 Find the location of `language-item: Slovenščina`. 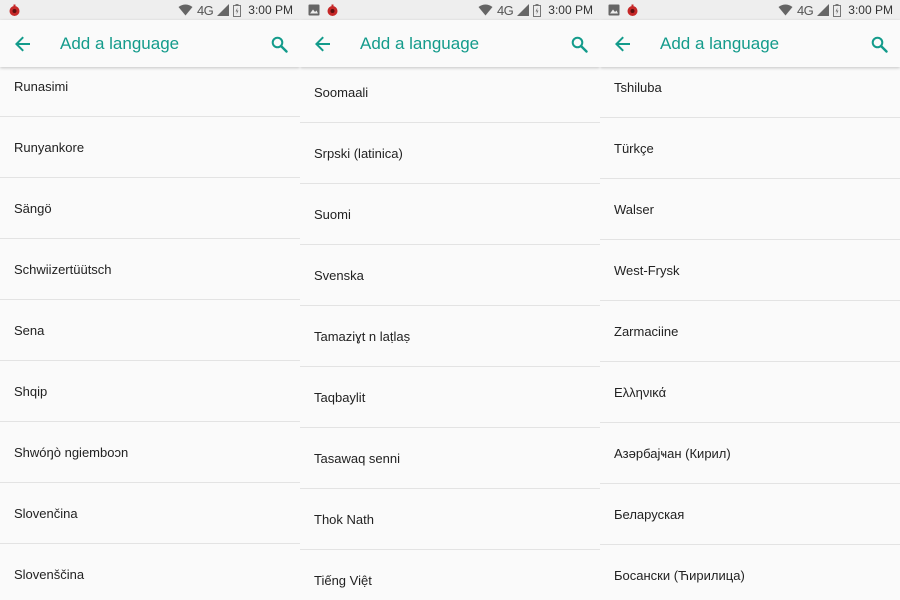

language-item: Slovenščina is located at coordinates (150, 572).